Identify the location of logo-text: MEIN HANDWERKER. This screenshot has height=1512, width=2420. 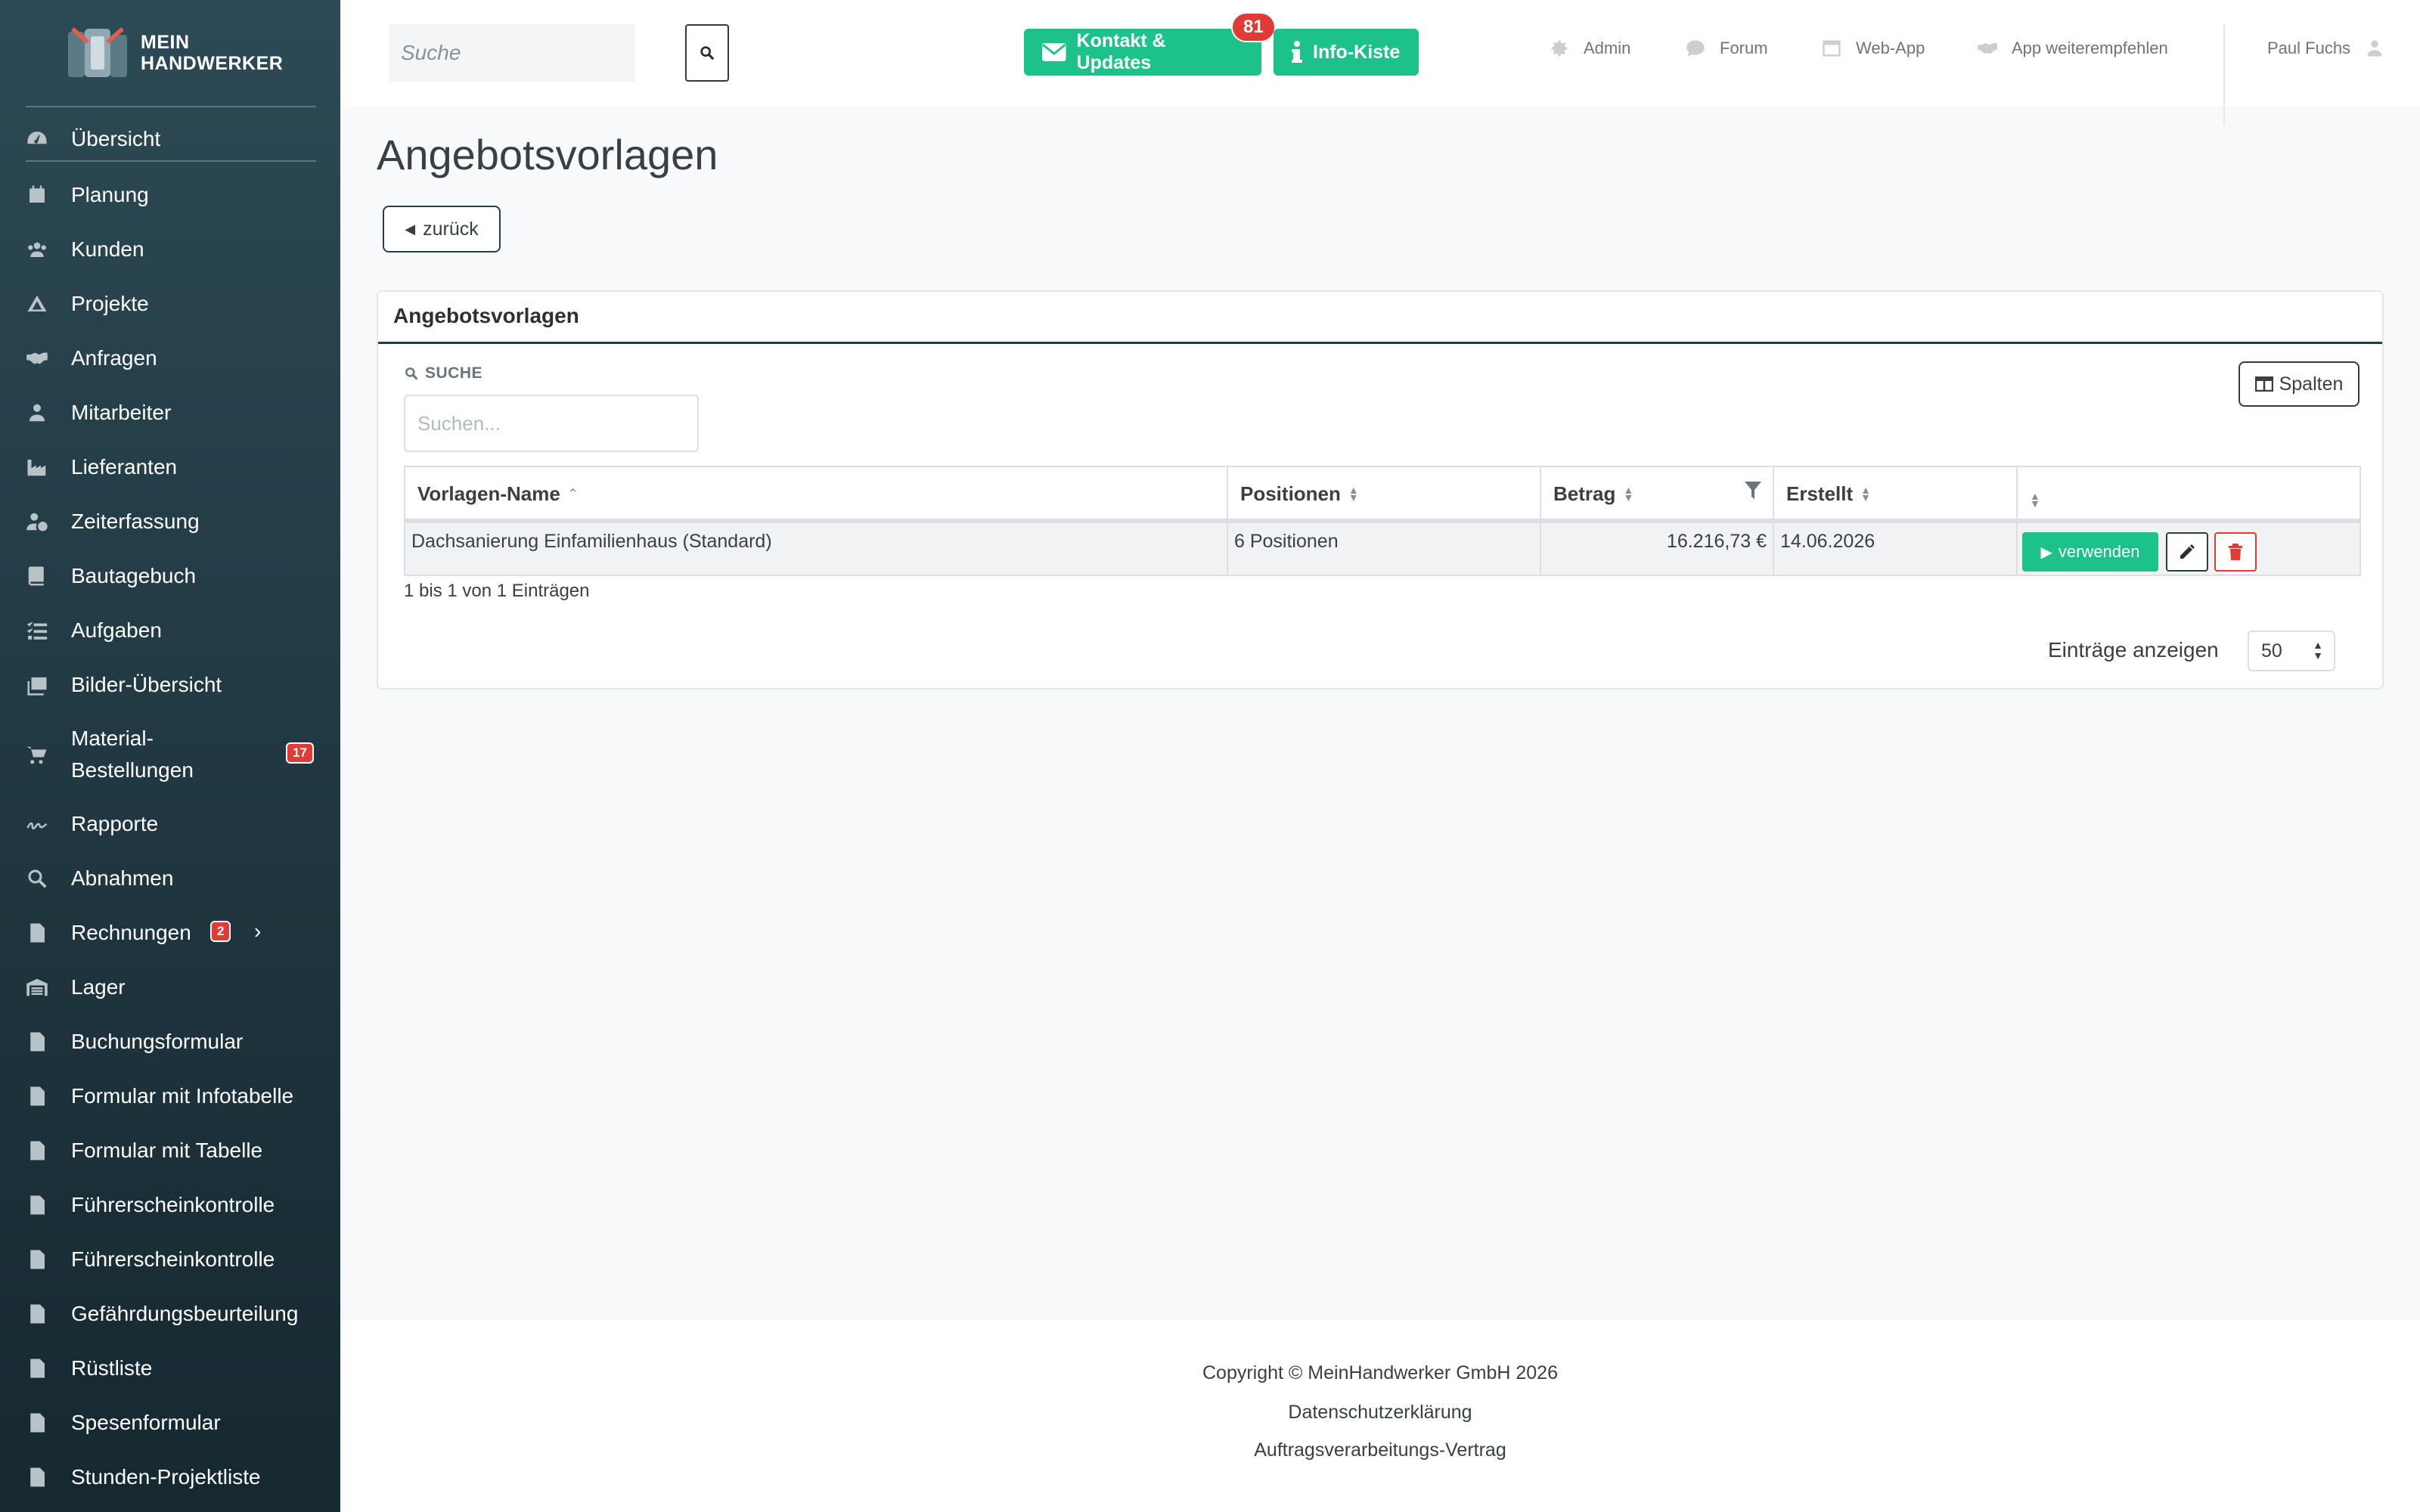
(212, 53).